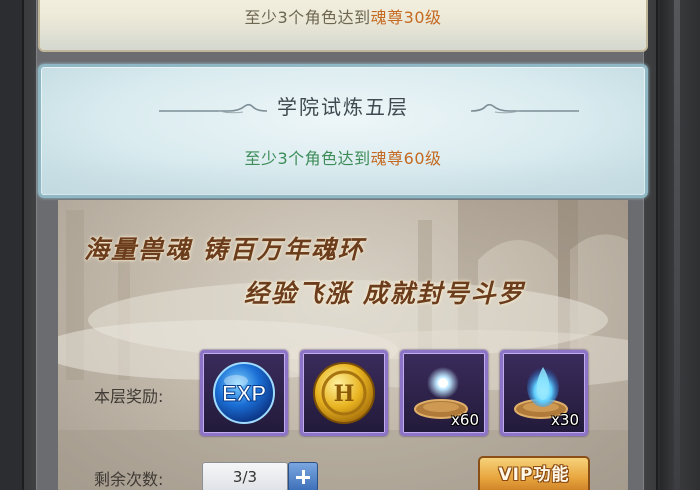 This screenshot has width=700, height=490. Describe the element at coordinates (343, 17) in the screenshot. I see `floor-requirement: 至少3个角色达到魂尊30级` at that location.